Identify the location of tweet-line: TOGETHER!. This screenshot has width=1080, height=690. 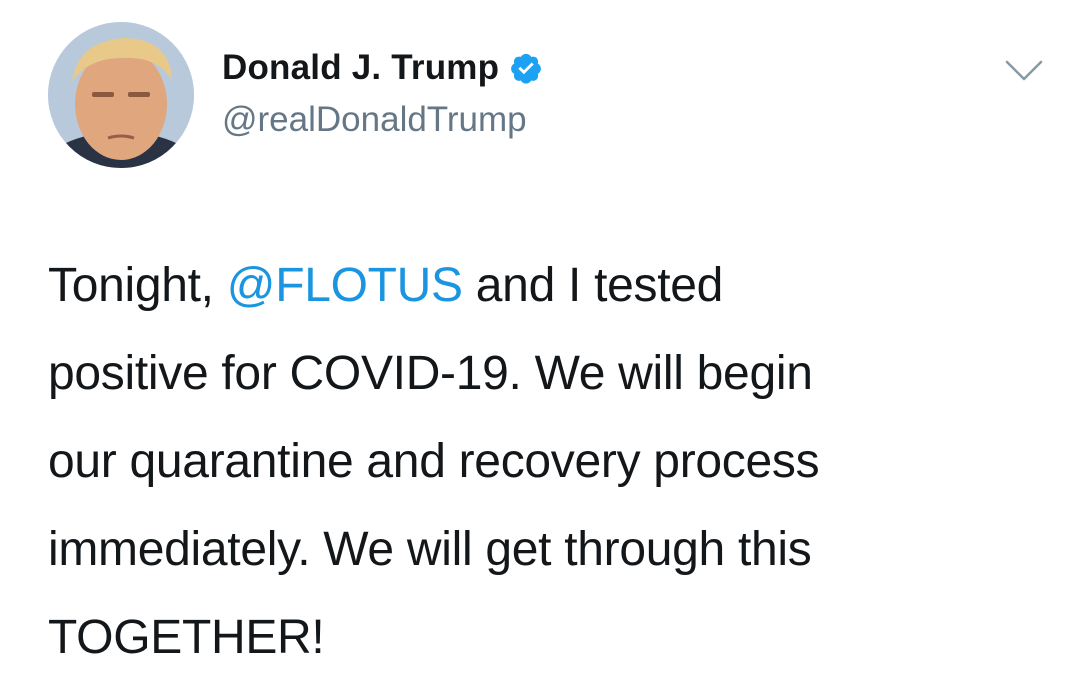
(186, 637).